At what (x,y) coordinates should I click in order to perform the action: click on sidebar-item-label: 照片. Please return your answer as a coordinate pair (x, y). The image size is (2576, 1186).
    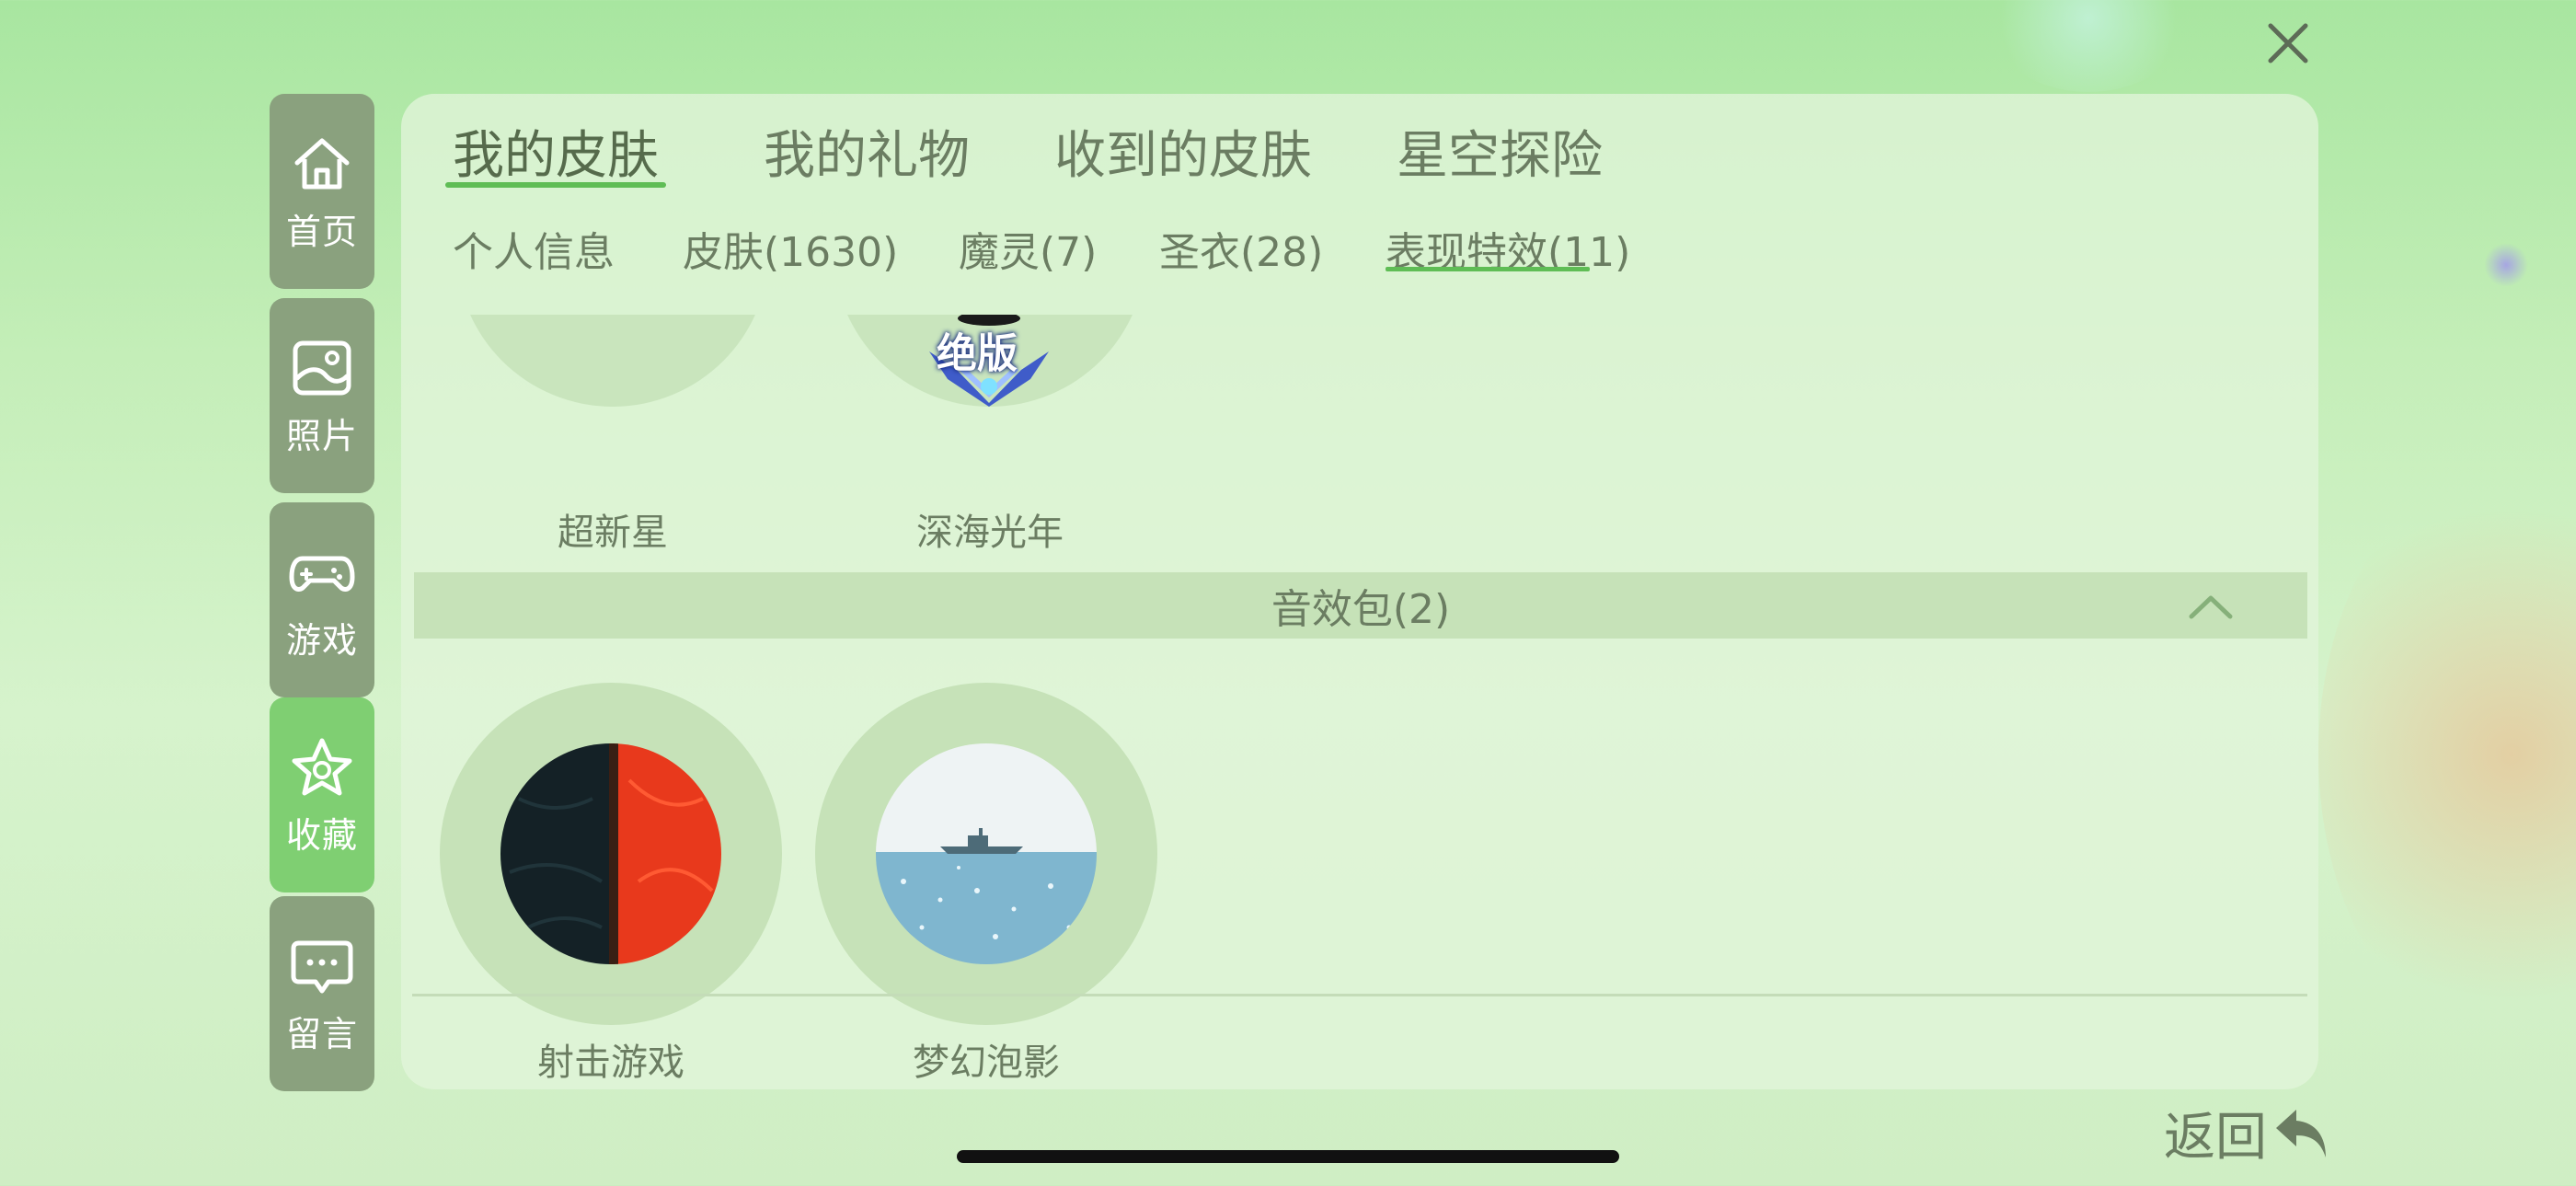
    Looking at the image, I should click on (321, 435).